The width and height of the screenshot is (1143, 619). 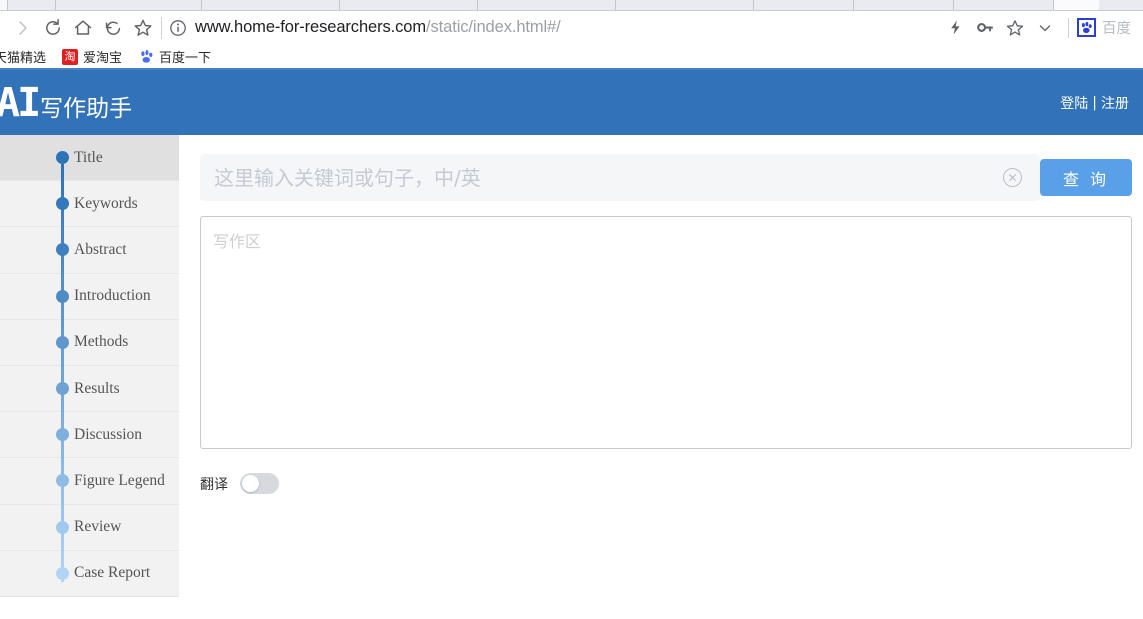 What do you see at coordinates (1015, 28) in the screenshot?
I see `star-icon` at bounding box center [1015, 28].